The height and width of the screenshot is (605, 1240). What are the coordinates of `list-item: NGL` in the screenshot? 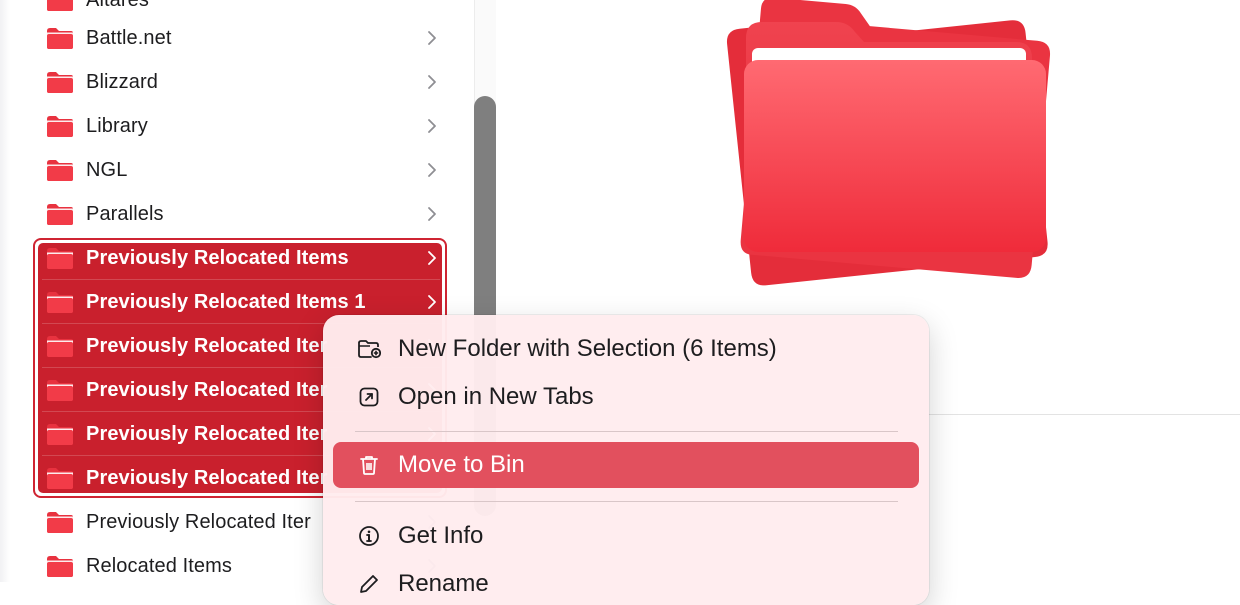 It's located at (241, 170).